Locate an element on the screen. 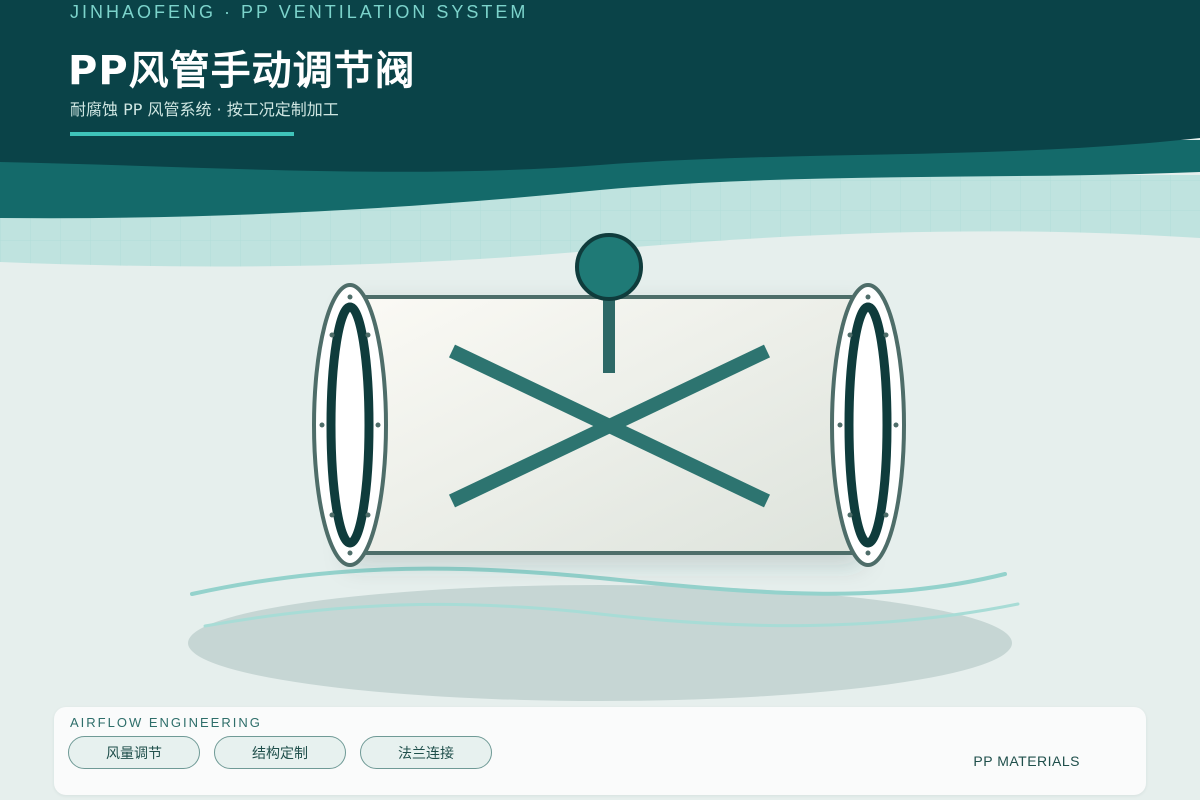 The image size is (1200, 800). panel-label: AIRFLOW ENGINEERING is located at coordinates (166, 722).